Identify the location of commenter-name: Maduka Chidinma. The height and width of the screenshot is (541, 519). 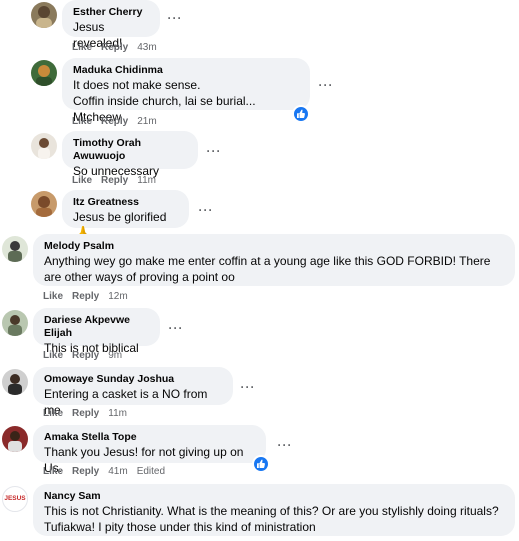
(186, 70).